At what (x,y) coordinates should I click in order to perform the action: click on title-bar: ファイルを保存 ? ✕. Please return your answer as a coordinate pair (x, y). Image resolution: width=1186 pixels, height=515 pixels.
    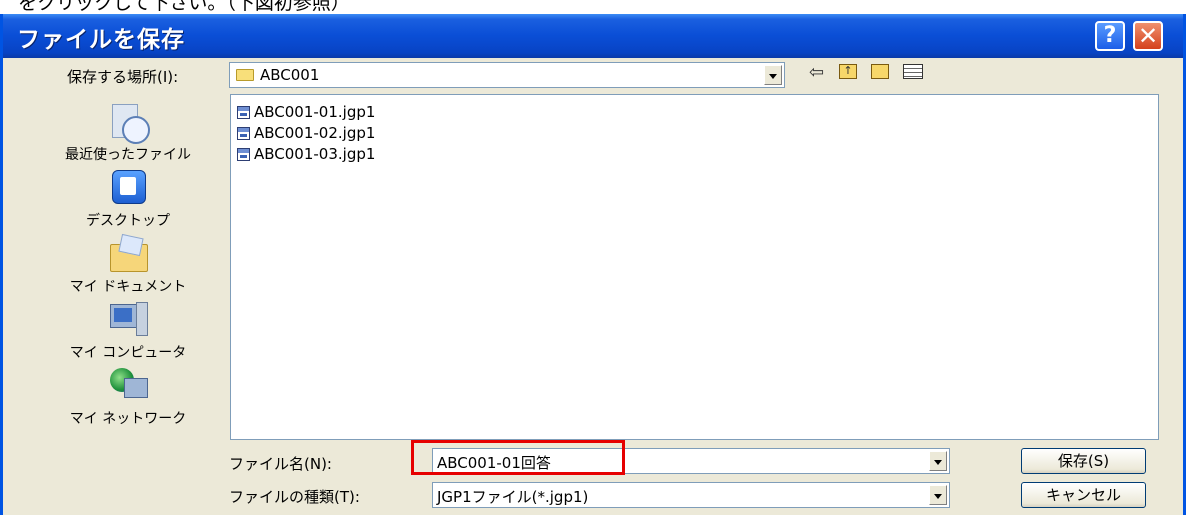
    Looking at the image, I should click on (593, 36).